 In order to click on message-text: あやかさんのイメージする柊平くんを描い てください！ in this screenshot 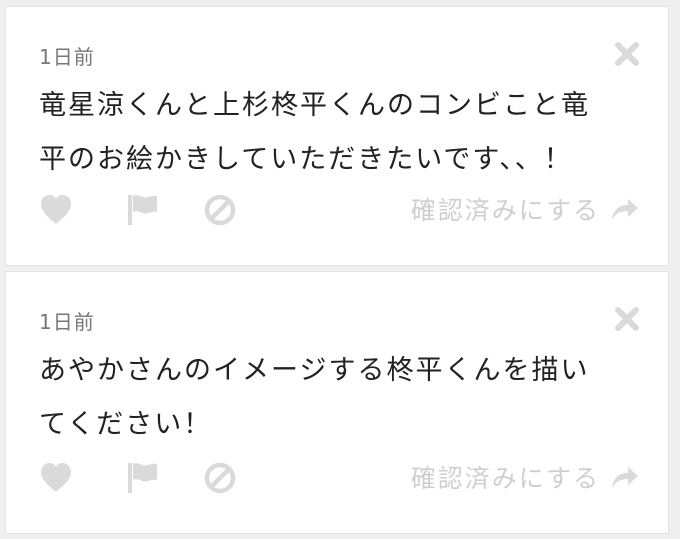, I will do `click(314, 397)`.